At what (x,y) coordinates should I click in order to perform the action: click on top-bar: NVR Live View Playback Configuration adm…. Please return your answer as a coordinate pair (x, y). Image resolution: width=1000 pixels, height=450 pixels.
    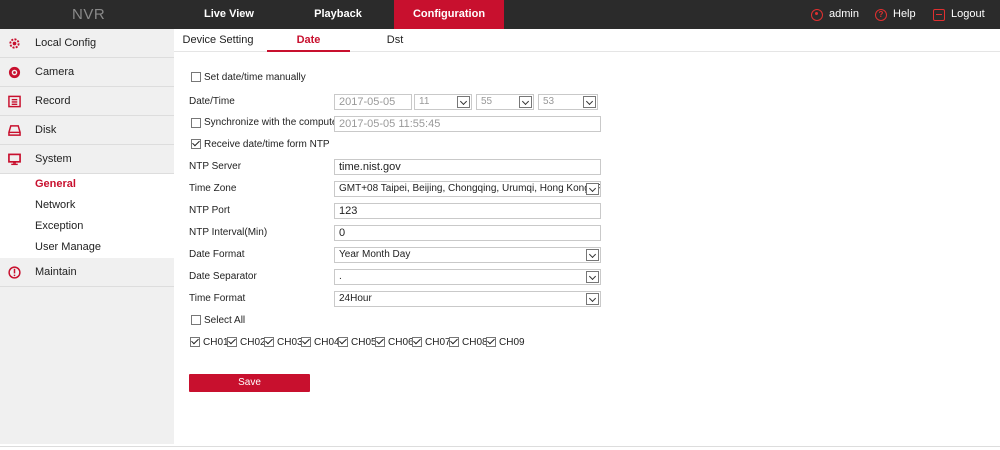
    Looking at the image, I should click on (500, 14).